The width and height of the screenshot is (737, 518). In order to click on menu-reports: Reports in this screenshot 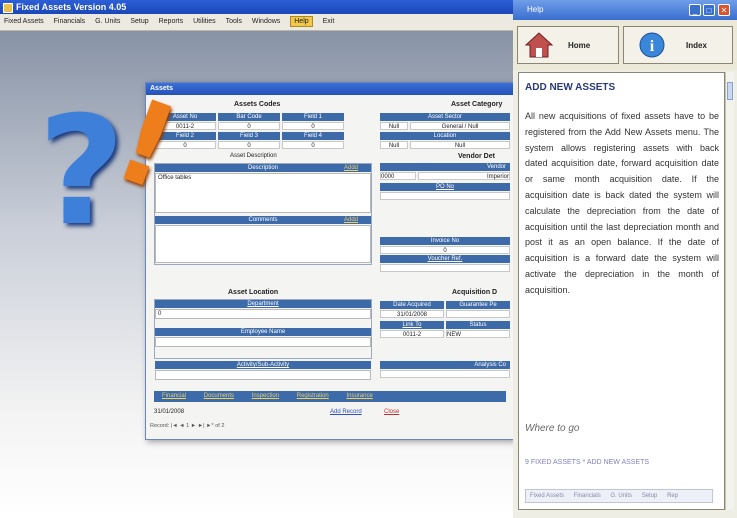, I will do `click(171, 21)`.